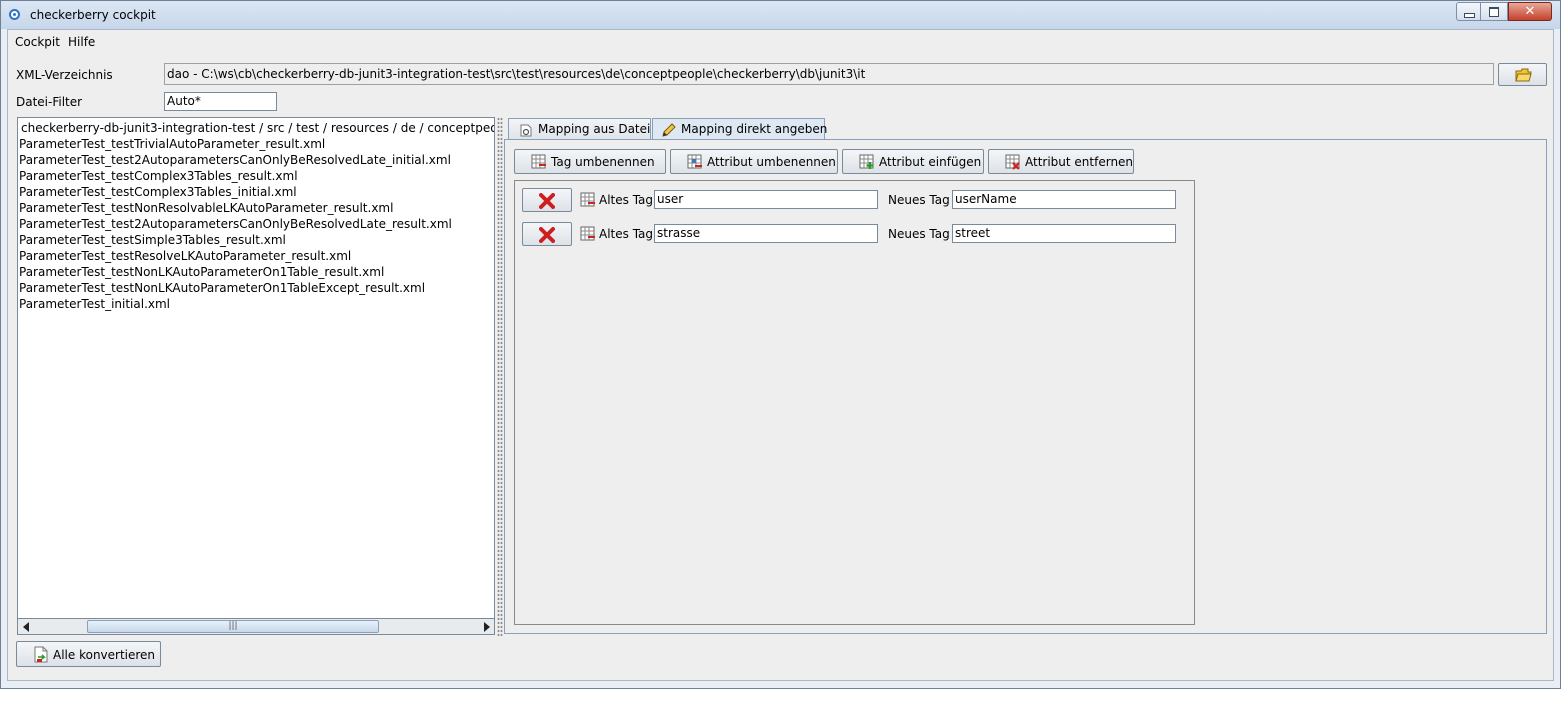  I want to click on close-button: ✕, so click(1530, 11).